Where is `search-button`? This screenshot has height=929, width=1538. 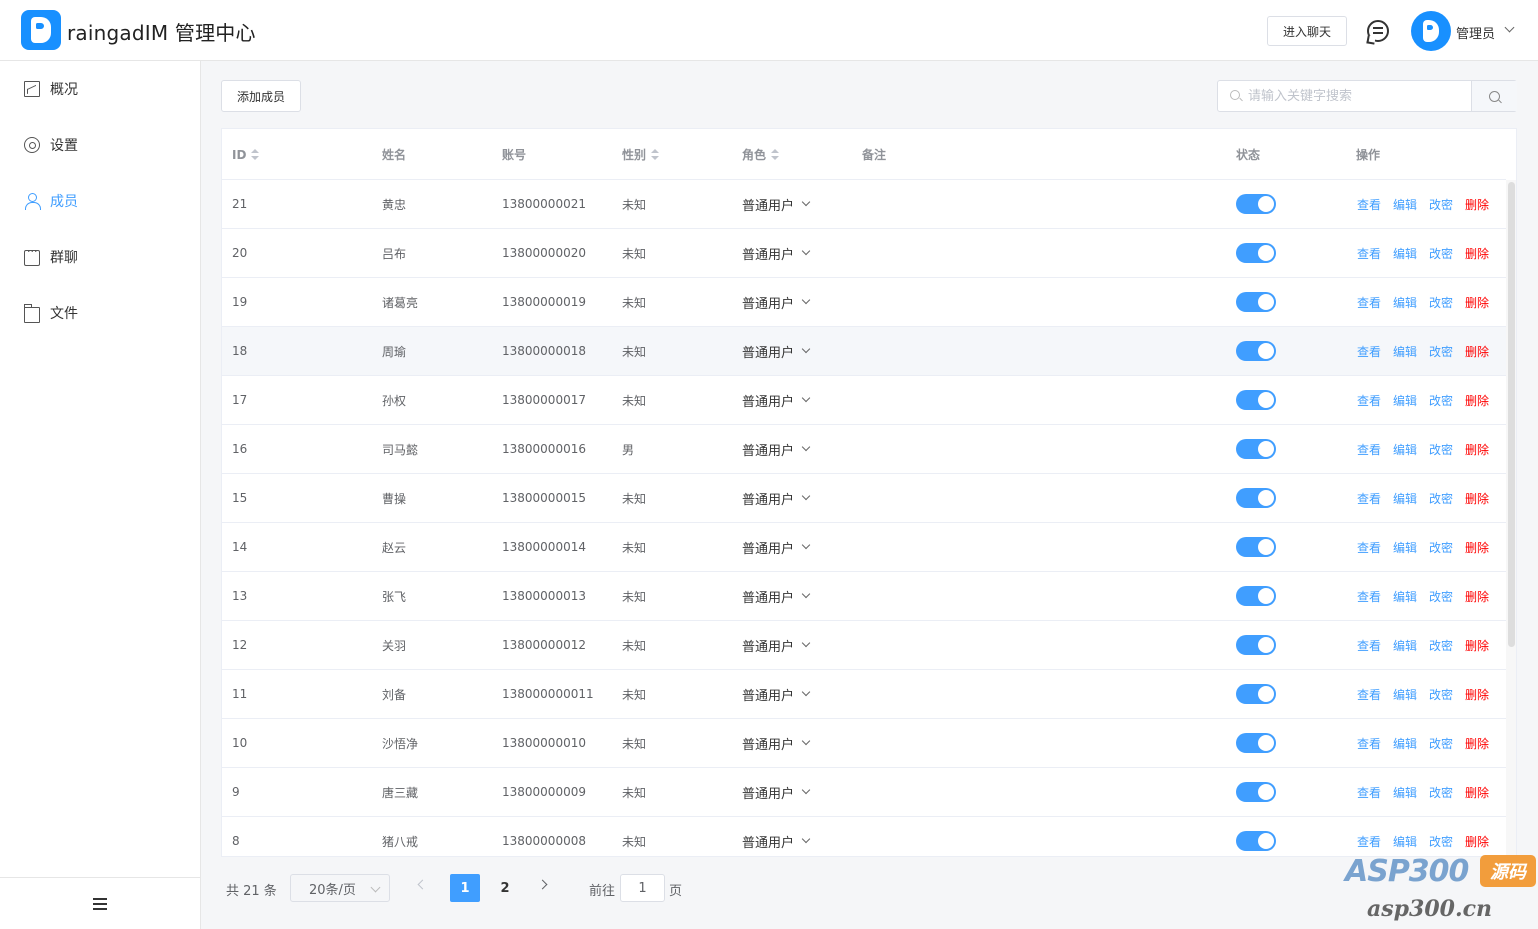
search-button is located at coordinates (1494, 96).